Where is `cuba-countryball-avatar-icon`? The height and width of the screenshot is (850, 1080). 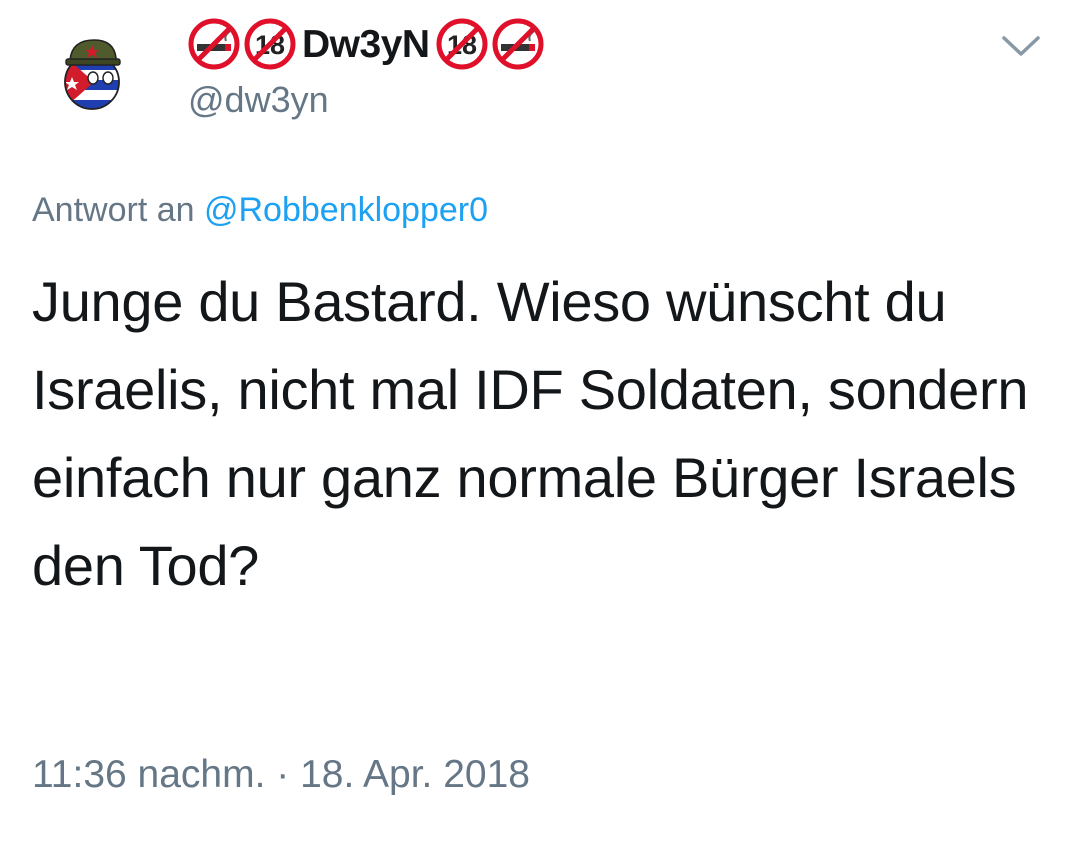 cuba-countryball-avatar-icon is located at coordinates (92, 72).